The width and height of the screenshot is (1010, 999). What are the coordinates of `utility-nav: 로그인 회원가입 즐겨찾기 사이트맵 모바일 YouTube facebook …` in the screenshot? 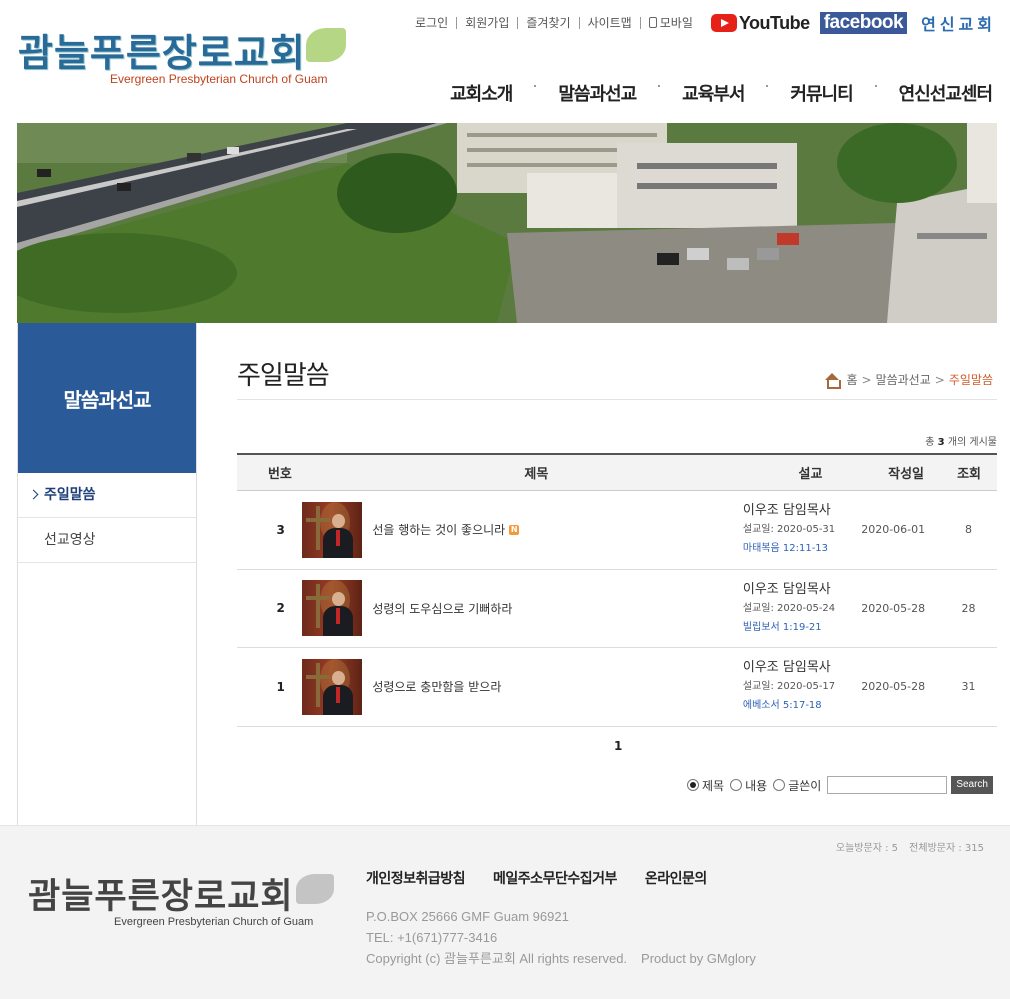 It's located at (701, 23).